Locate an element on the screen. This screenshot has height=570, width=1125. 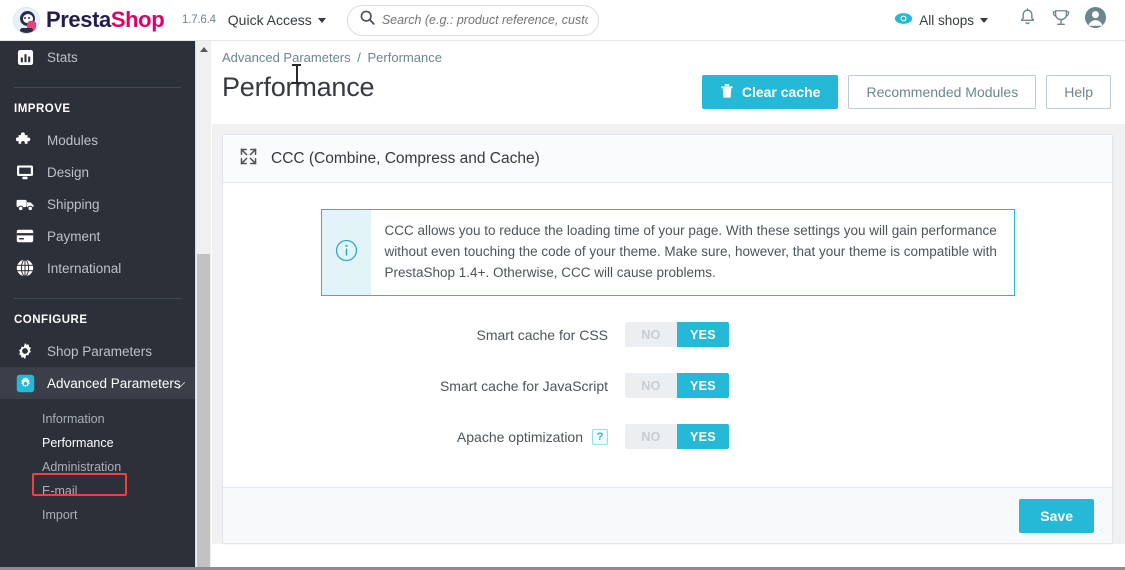
sidebar-item-label: Modules is located at coordinates (73, 140).